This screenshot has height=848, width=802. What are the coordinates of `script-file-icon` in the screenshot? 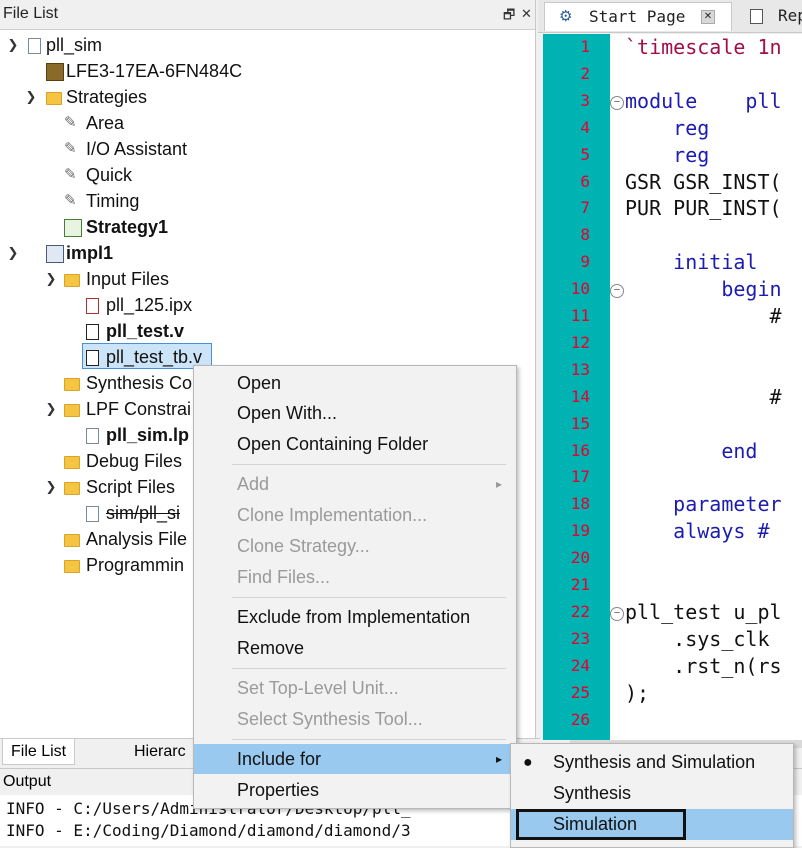 It's located at (92, 514).